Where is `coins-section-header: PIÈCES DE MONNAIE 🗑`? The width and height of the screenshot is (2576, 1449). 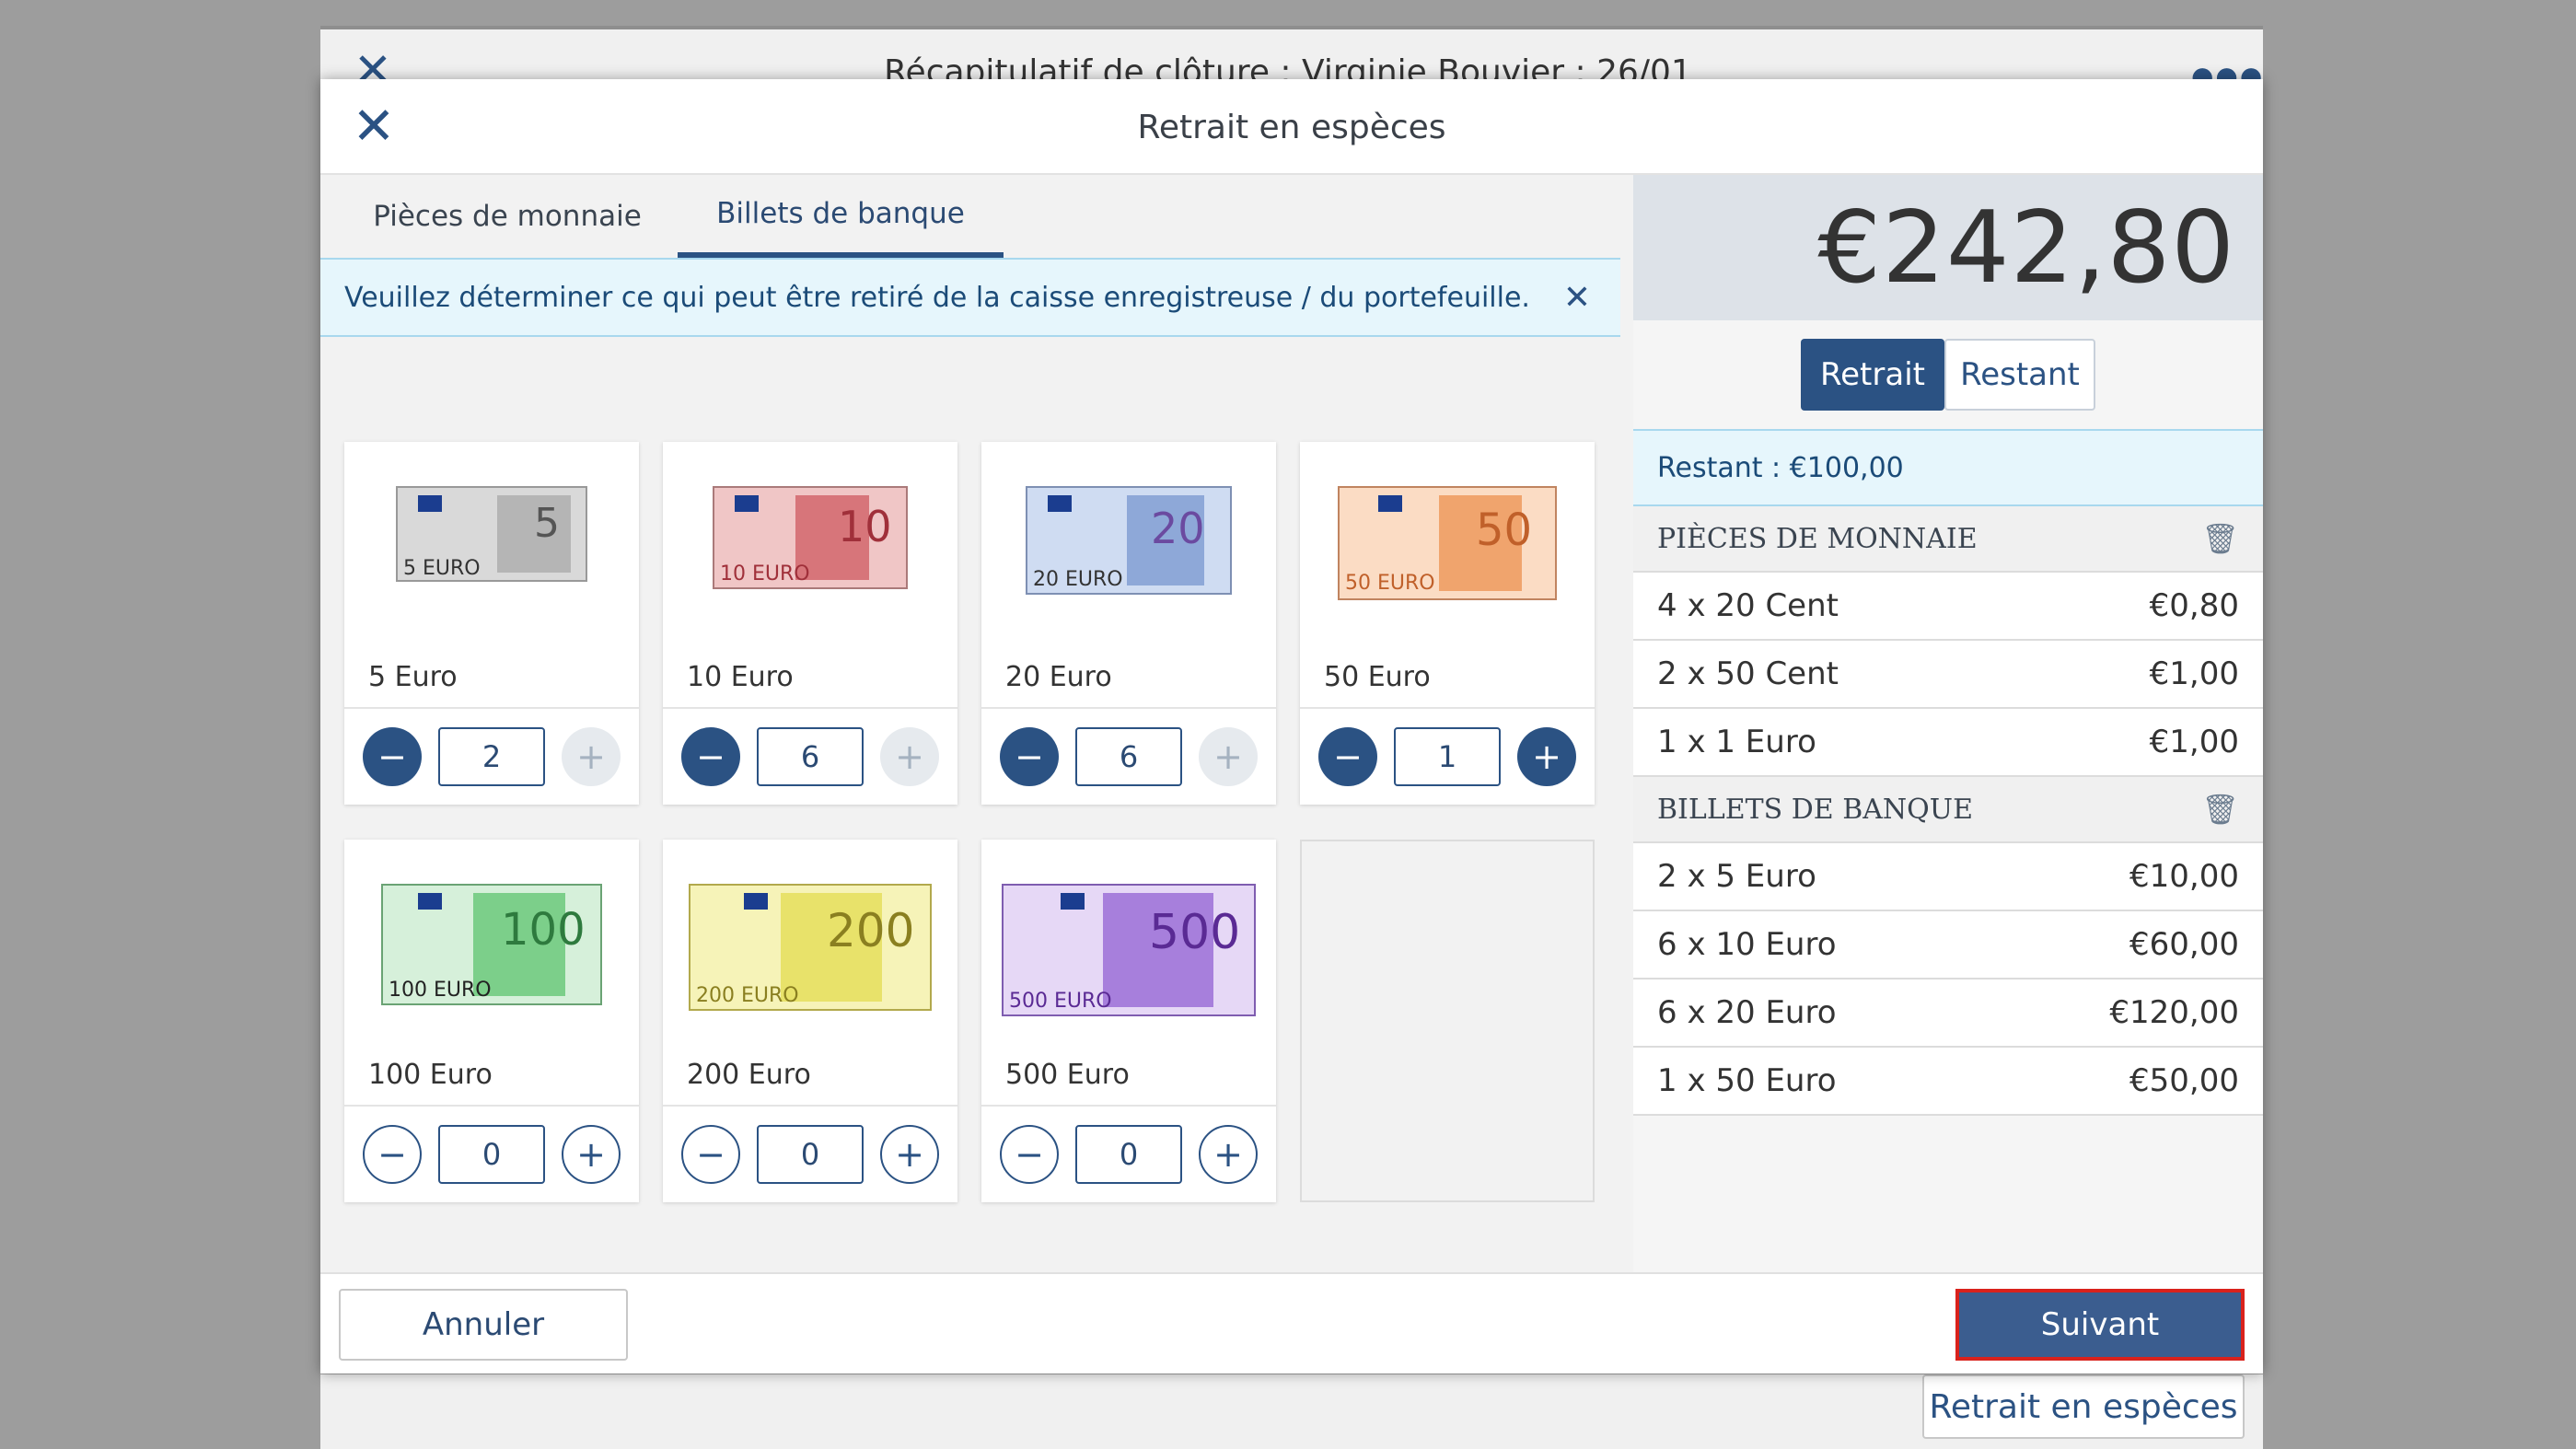 coins-section-header: PIÈCES DE MONNAIE 🗑 is located at coordinates (1948, 539).